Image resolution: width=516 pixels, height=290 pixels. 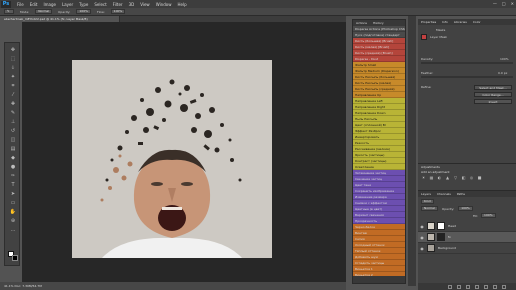 What do you see at coordinates (435, 172) in the screenshot?
I see `adjustments-subtitle: Add an adjustment` at bounding box center [435, 172].